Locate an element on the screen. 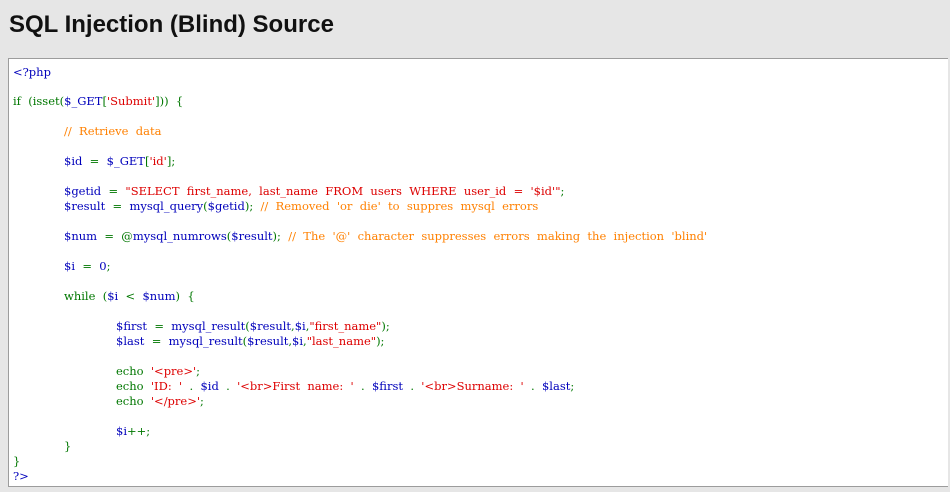  code-token: < is located at coordinates (134, 296).